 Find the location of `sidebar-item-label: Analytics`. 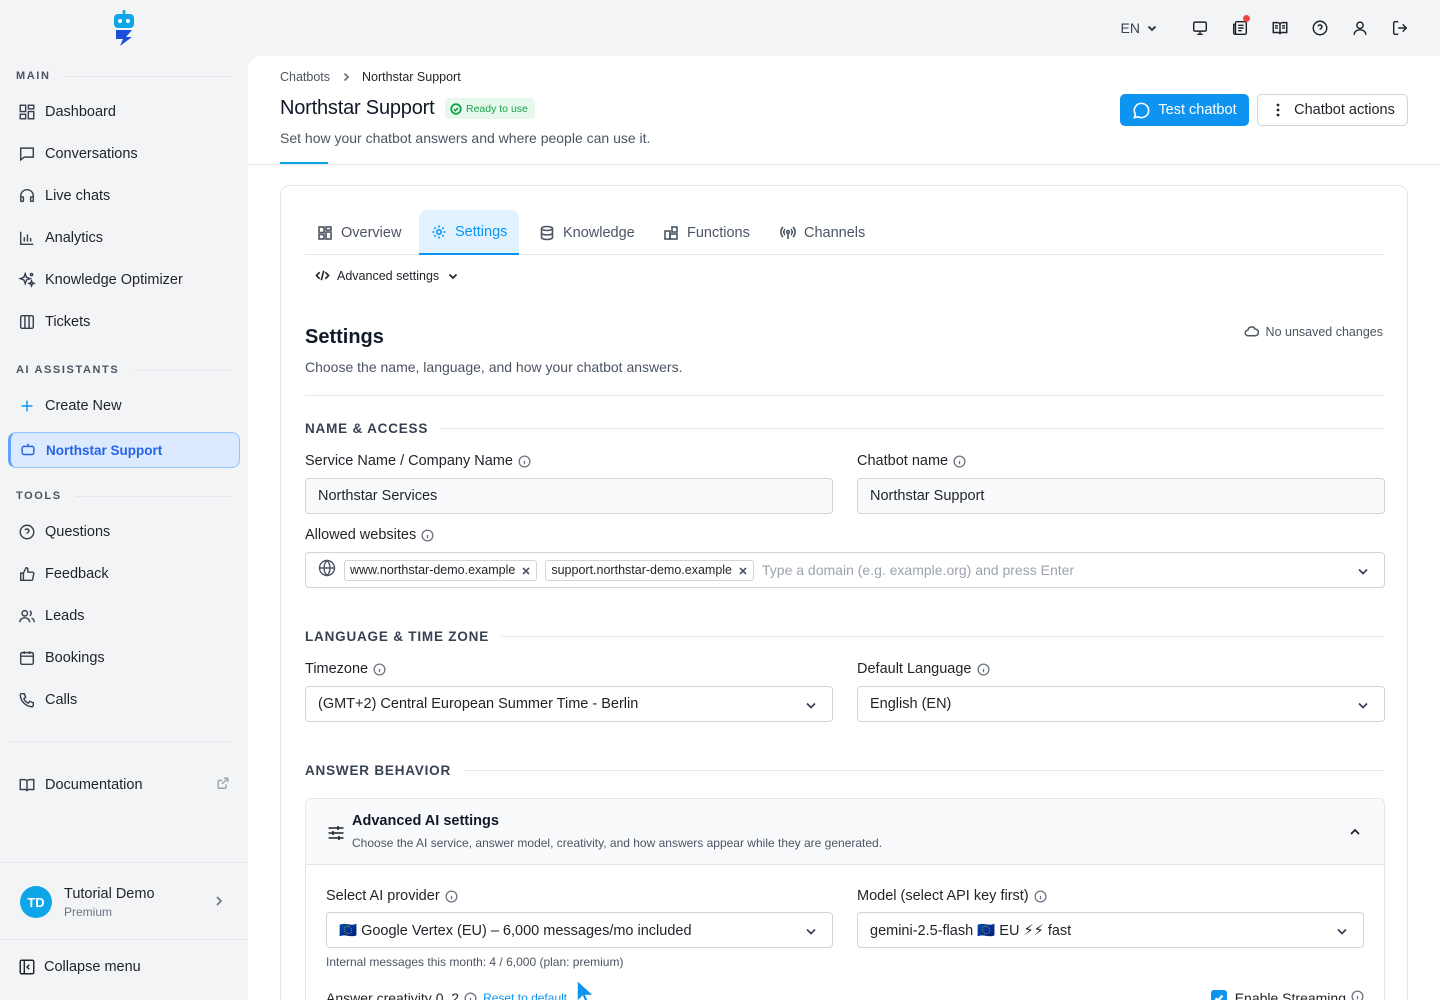

sidebar-item-label: Analytics is located at coordinates (74, 238).